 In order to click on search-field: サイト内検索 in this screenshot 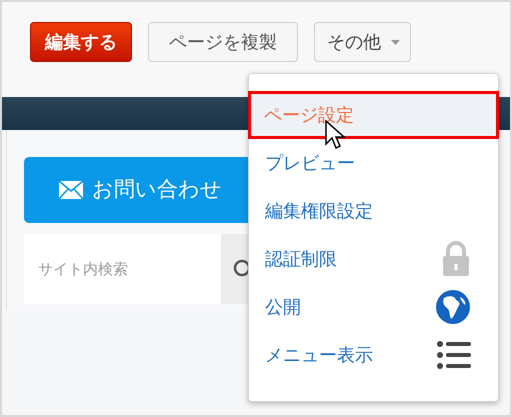, I will do `click(122, 269)`.